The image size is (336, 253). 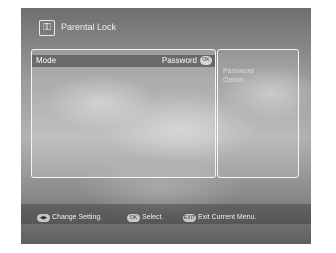 I want to click on ok-key-icon: OK, so click(x=133, y=217).